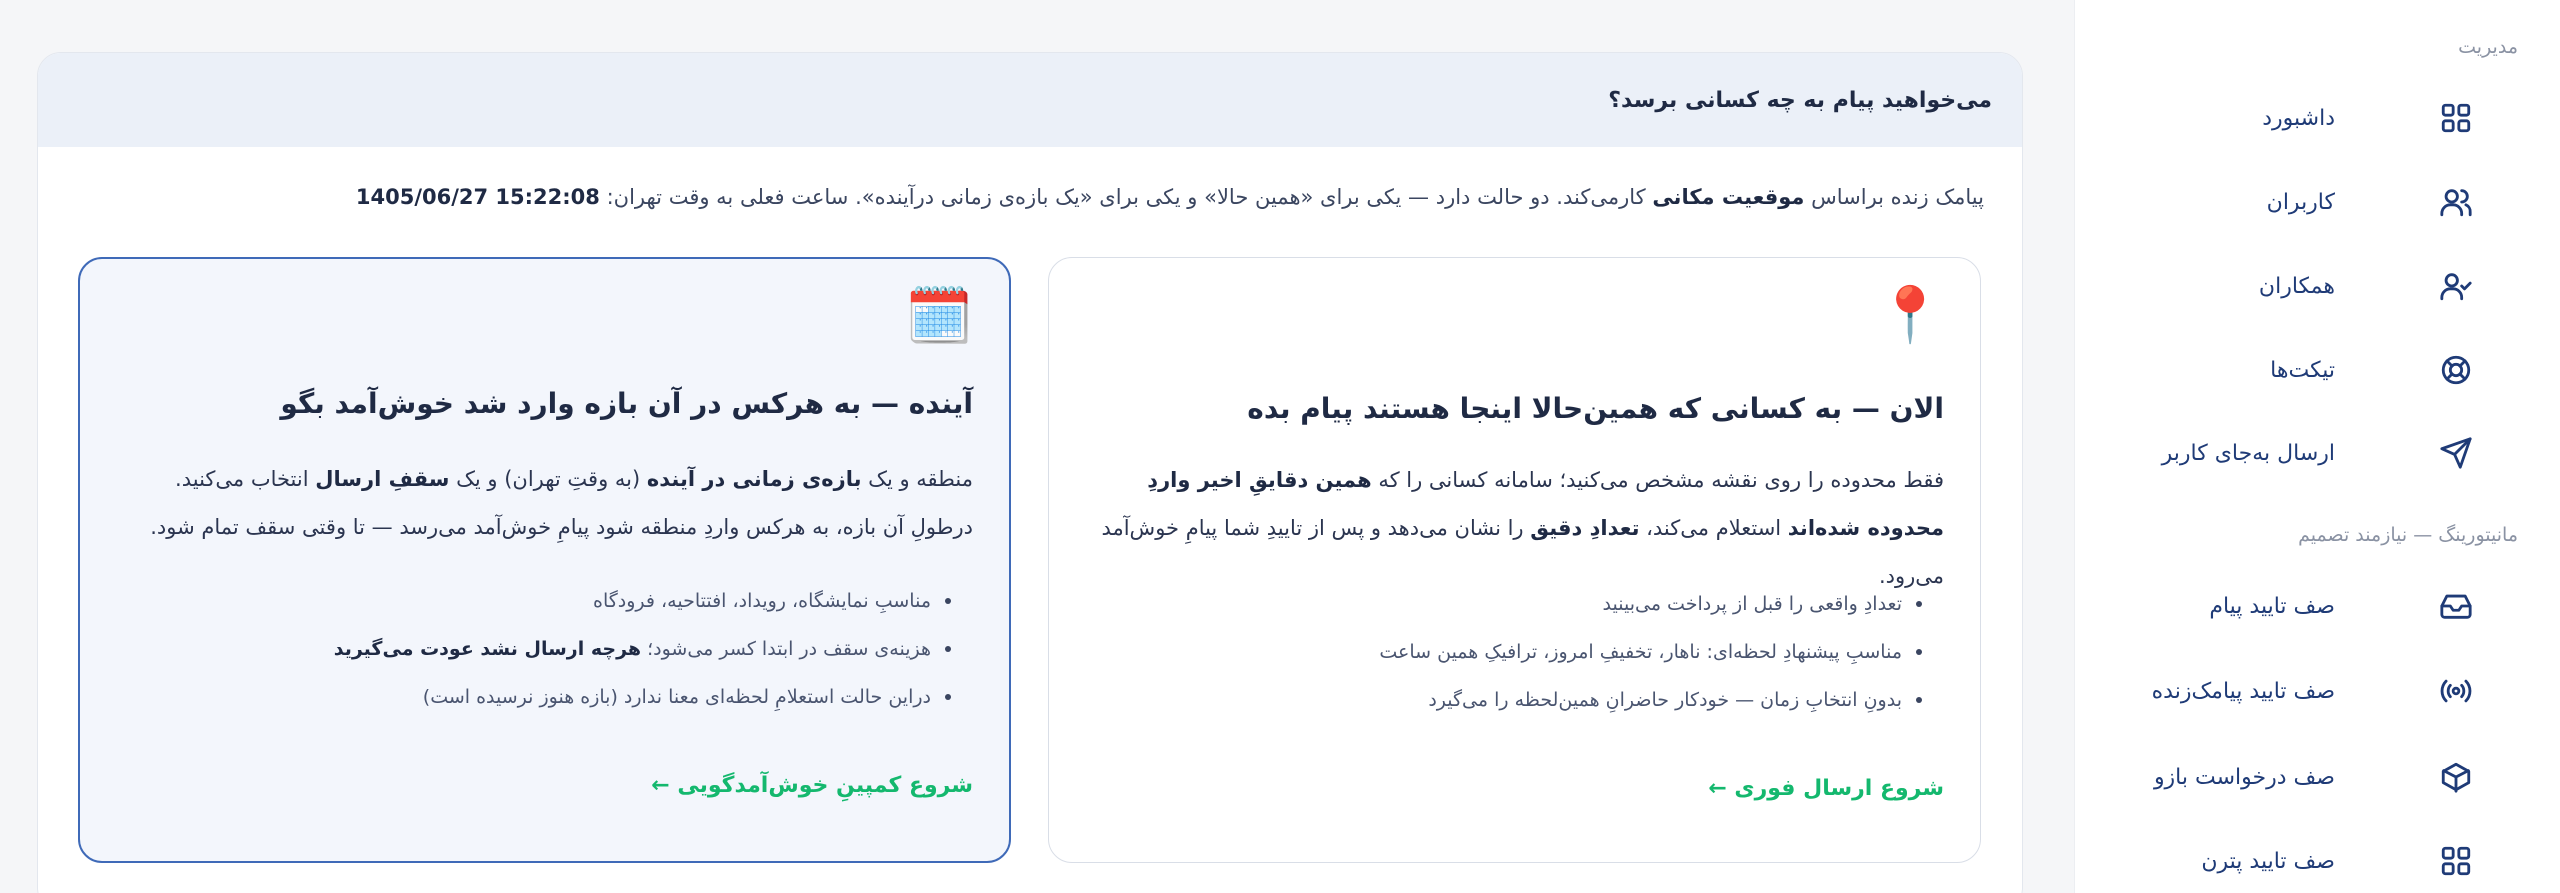  What do you see at coordinates (754, 479) in the screenshot?
I see `desc-bold: بازه‌ی زمانی در آینده` at bounding box center [754, 479].